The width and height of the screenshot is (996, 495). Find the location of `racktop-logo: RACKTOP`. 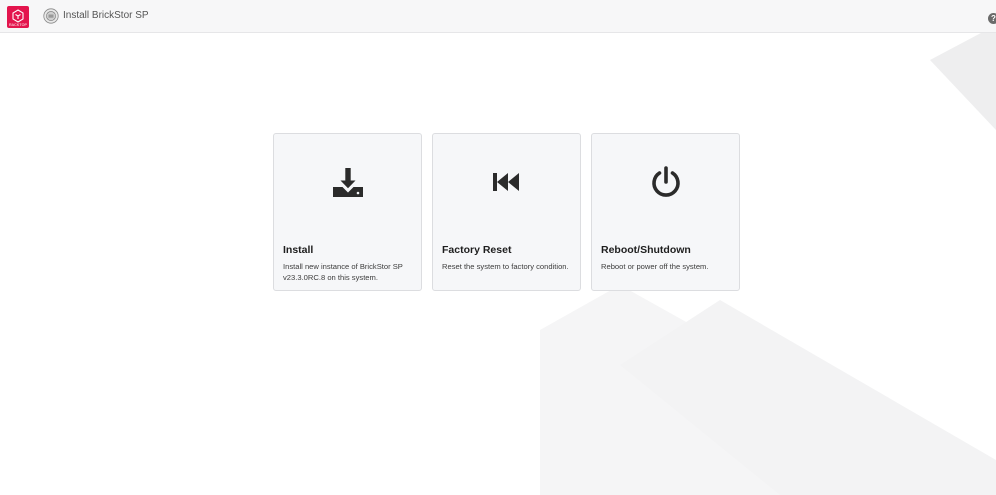

racktop-logo: RACKTOP is located at coordinates (18, 17).